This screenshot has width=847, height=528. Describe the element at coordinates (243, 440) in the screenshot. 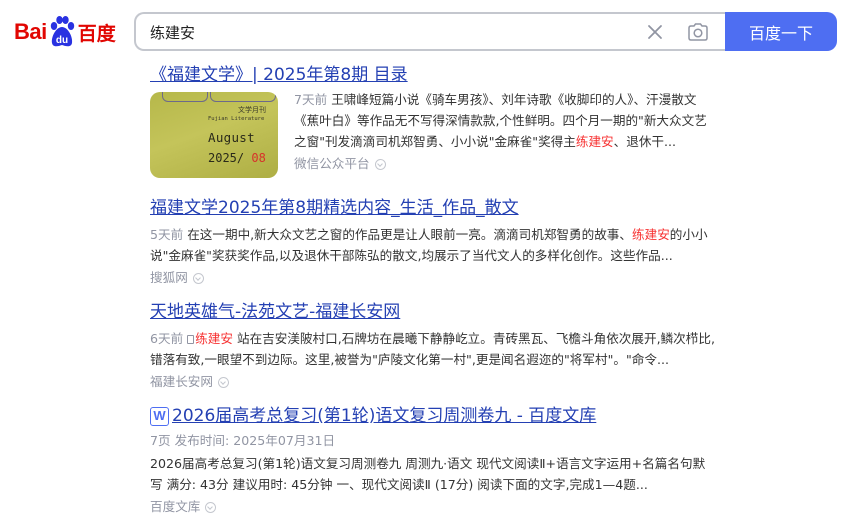

I see `result-meta: 7页 发布时间: 2025年07月31日` at that location.